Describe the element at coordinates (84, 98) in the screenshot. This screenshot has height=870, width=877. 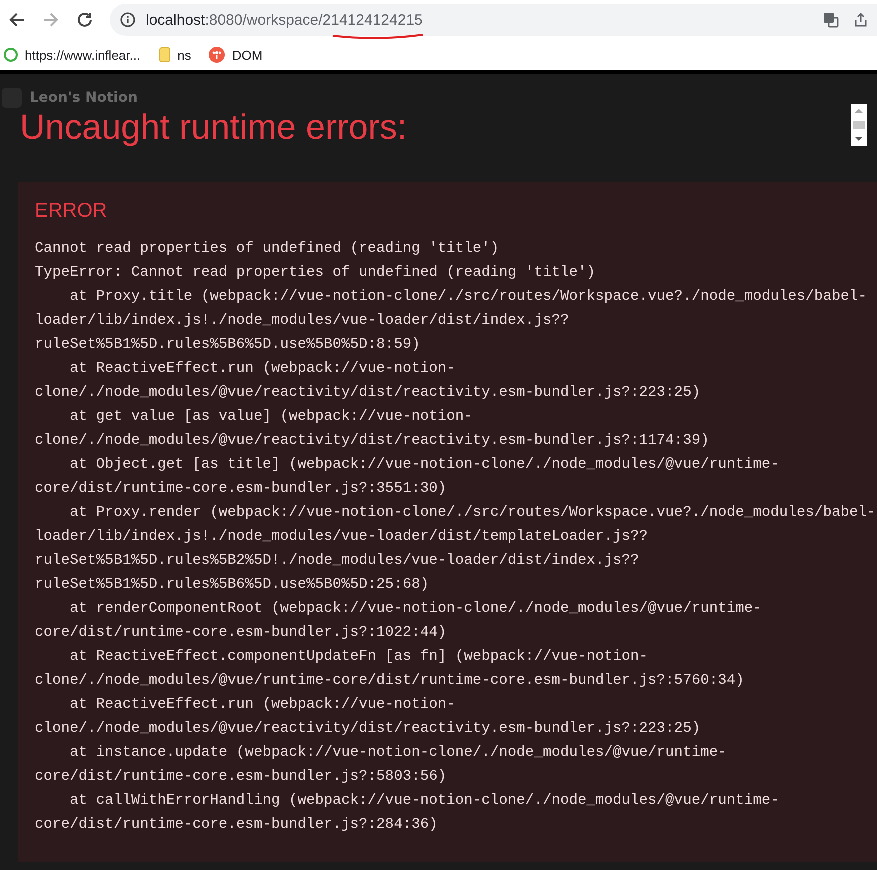
I see `workspace-title: Leon's Notion` at that location.